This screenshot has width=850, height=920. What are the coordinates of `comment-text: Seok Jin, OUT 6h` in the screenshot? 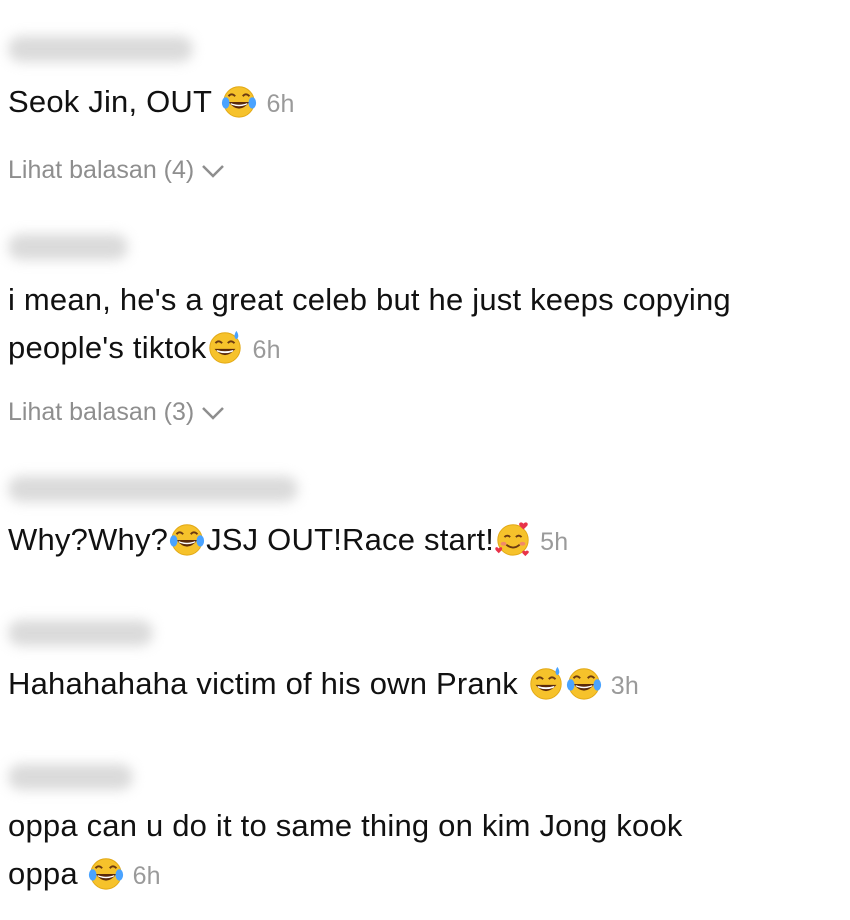 It's located at (423, 103).